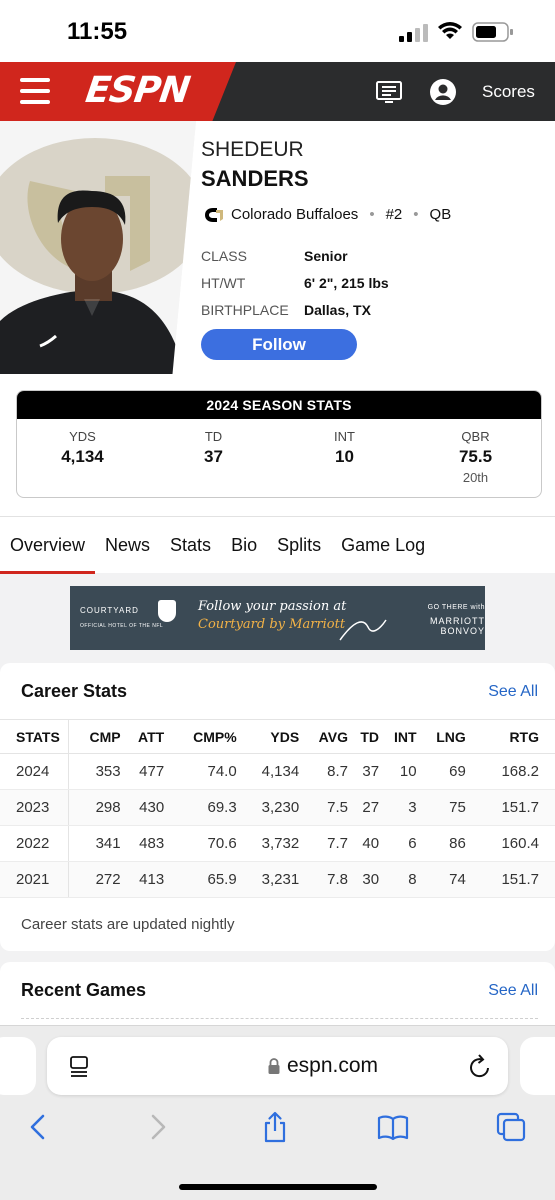 This screenshot has width=555, height=1200. What do you see at coordinates (295, 309) in the screenshot?
I see `info-row-birthplace: BIRTHPLACE Dallas, TX` at bounding box center [295, 309].